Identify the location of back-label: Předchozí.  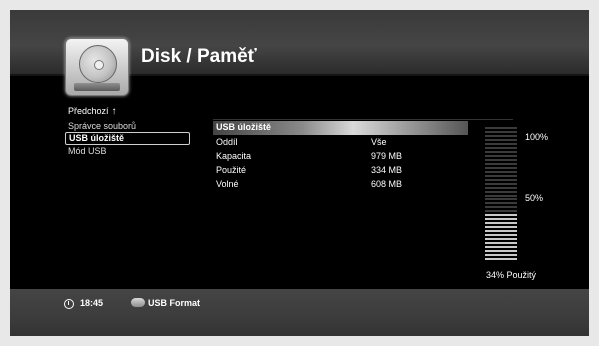
(88, 111).